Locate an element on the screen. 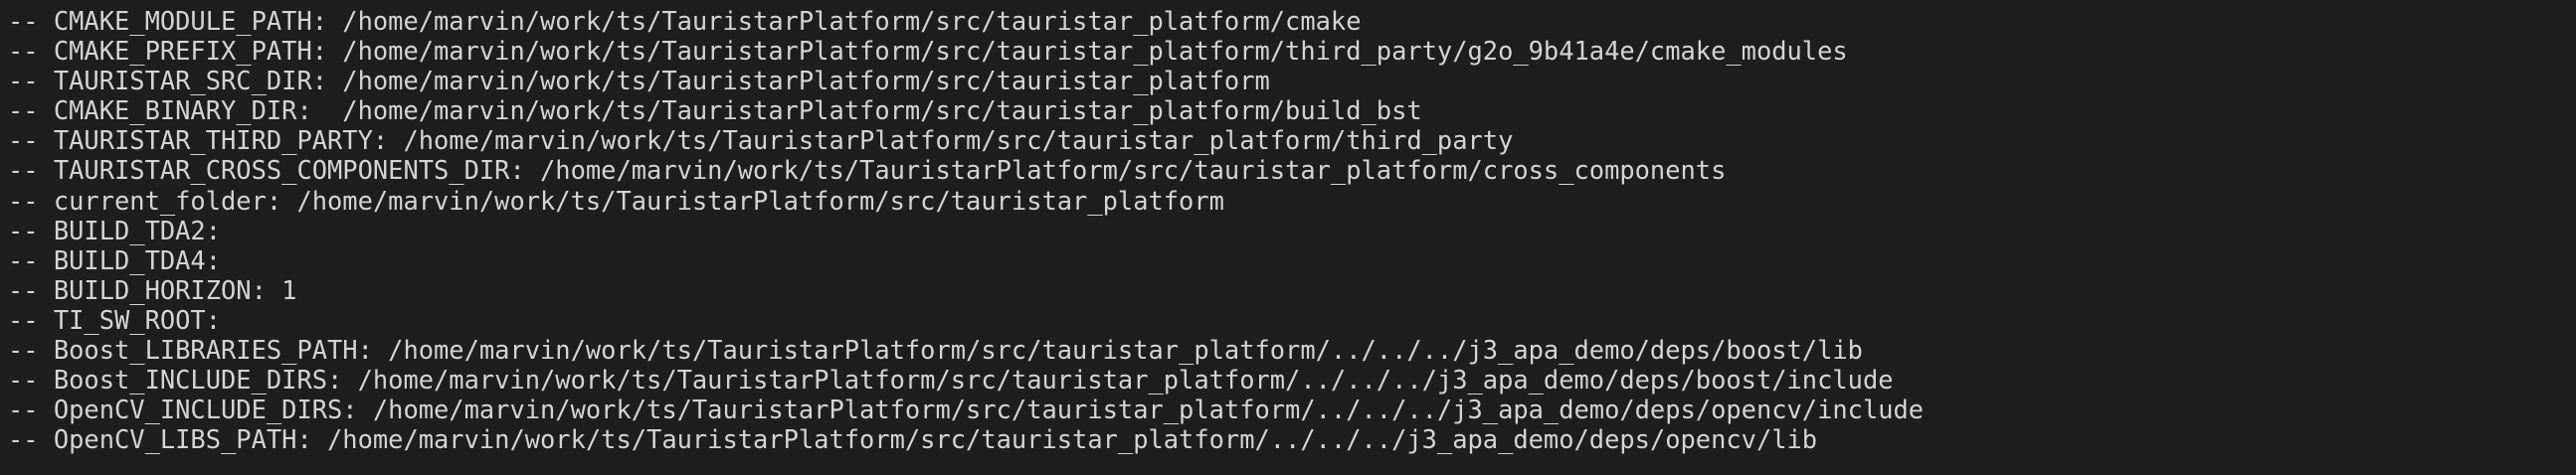 Image resolution: width=2576 pixels, height=475 pixels. terminal-line-build-horizon: -- BUILD_HORIZON: 1 is located at coordinates (152, 289).